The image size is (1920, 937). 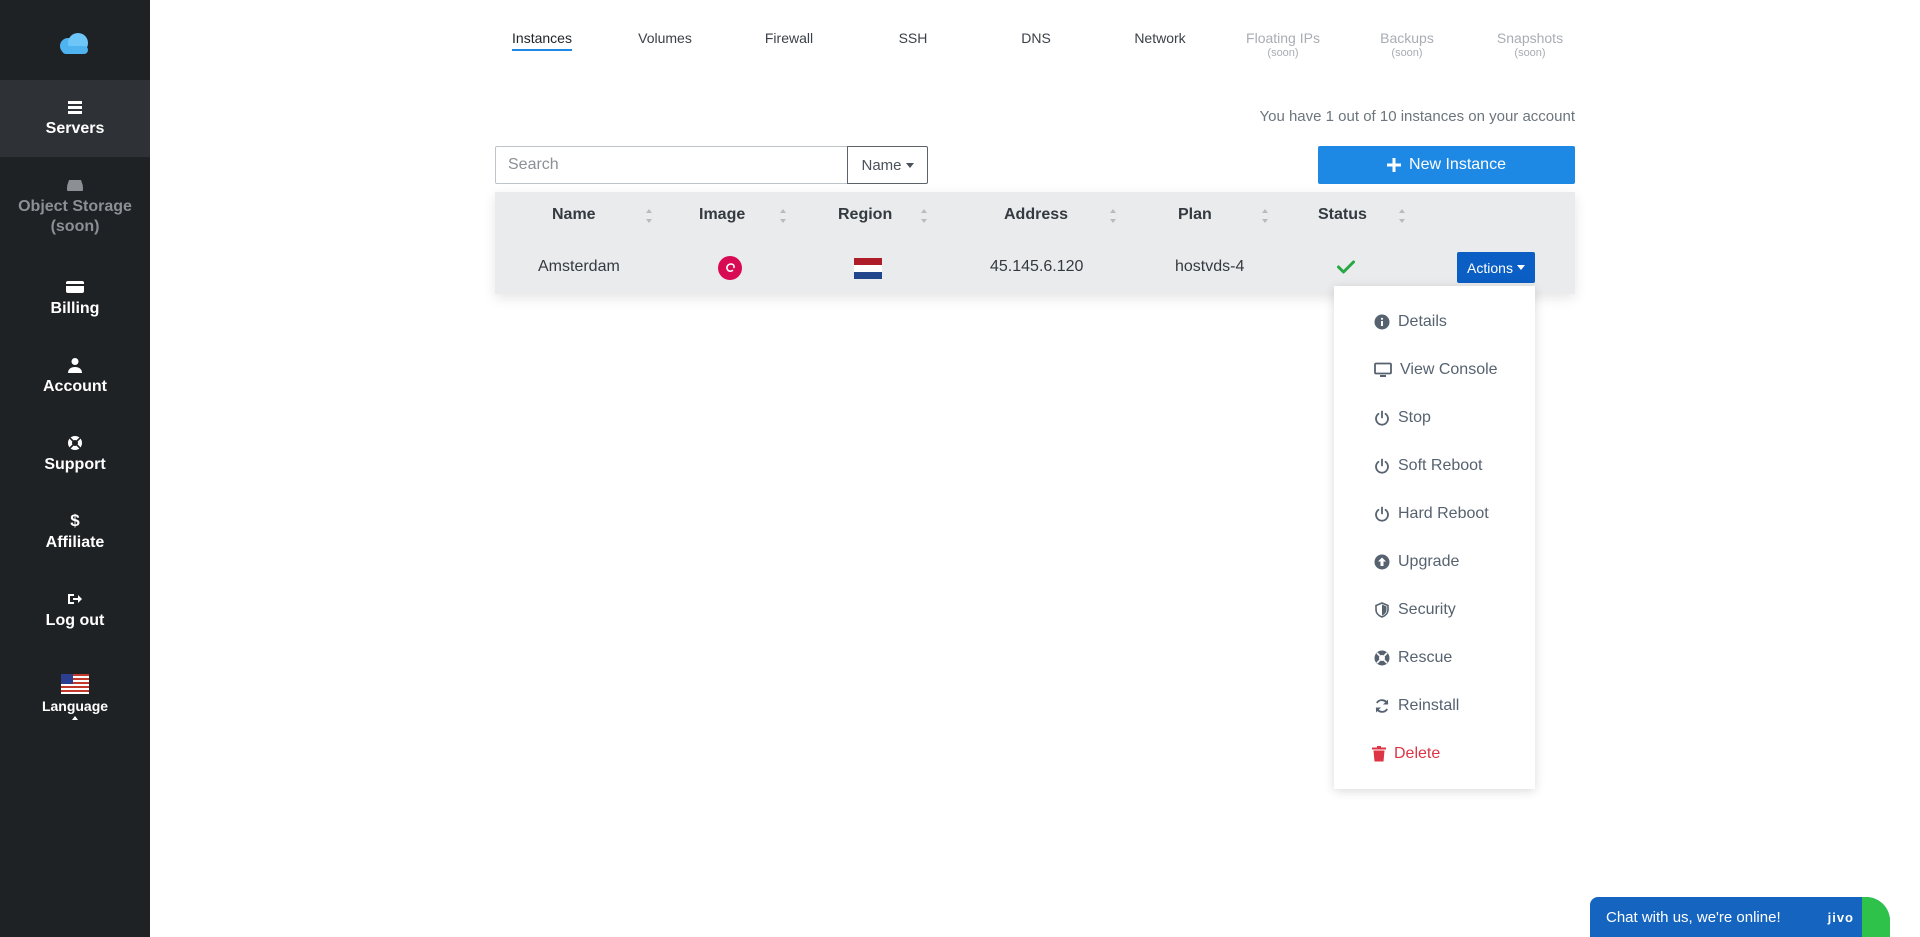 What do you see at coordinates (75, 520) in the screenshot?
I see `dollar-icon: $` at bounding box center [75, 520].